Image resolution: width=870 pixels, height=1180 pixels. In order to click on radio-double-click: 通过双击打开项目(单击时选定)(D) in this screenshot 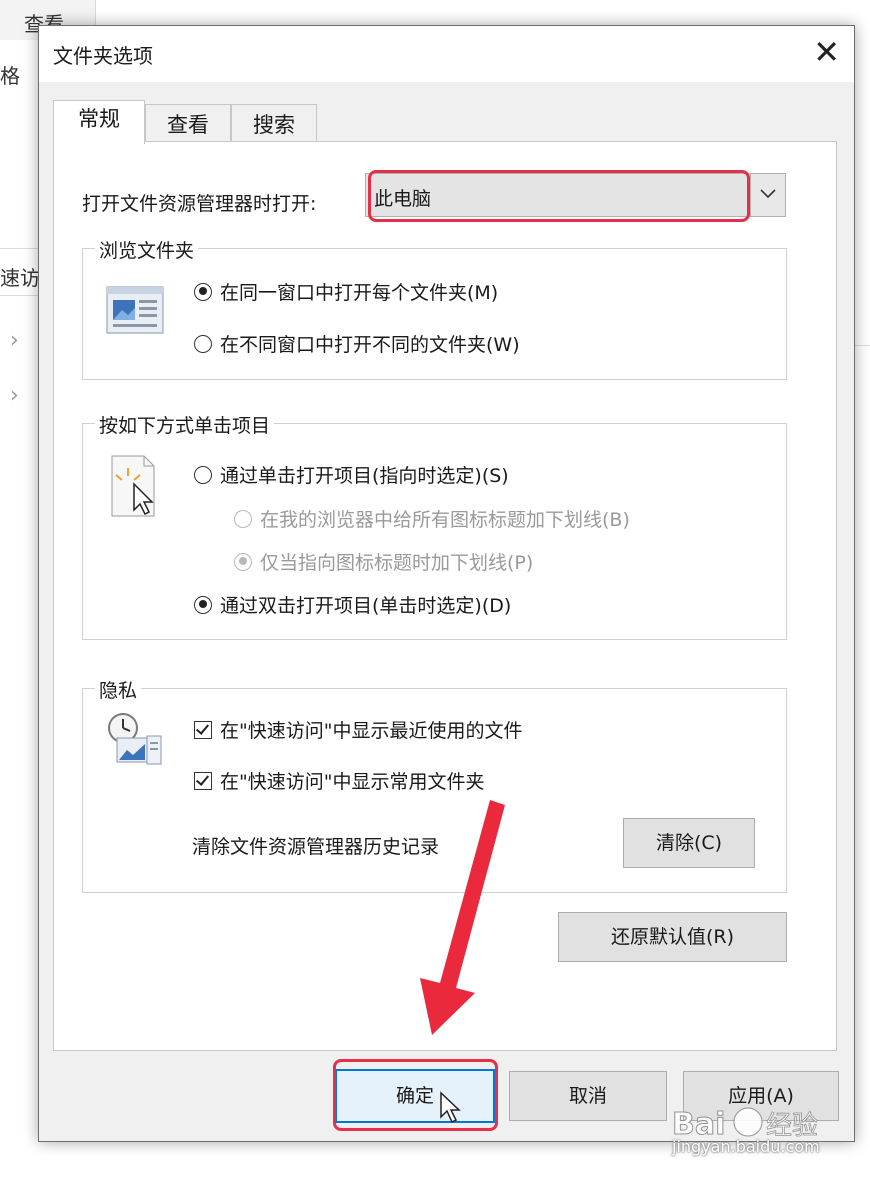, I will do `click(352, 604)`.